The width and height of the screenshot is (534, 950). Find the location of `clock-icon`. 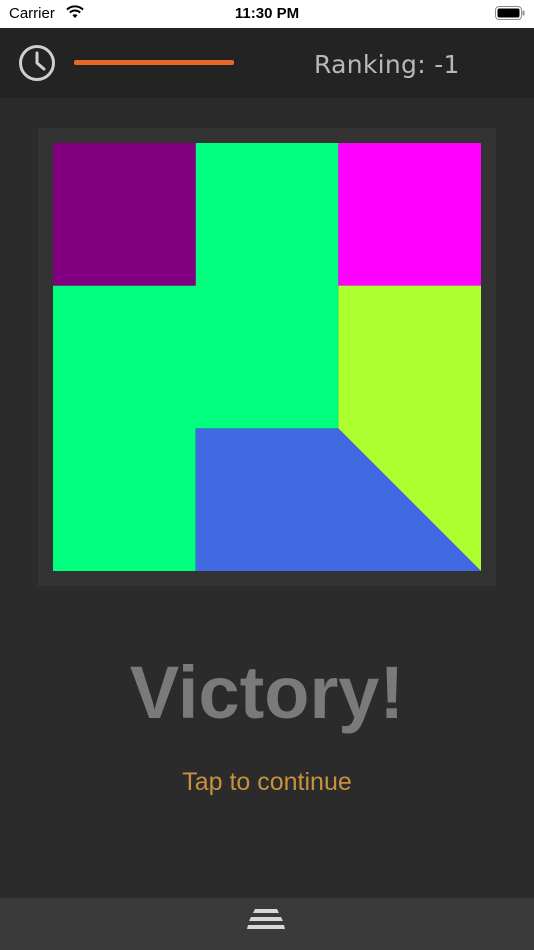

clock-icon is located at coordinates (37, 63).